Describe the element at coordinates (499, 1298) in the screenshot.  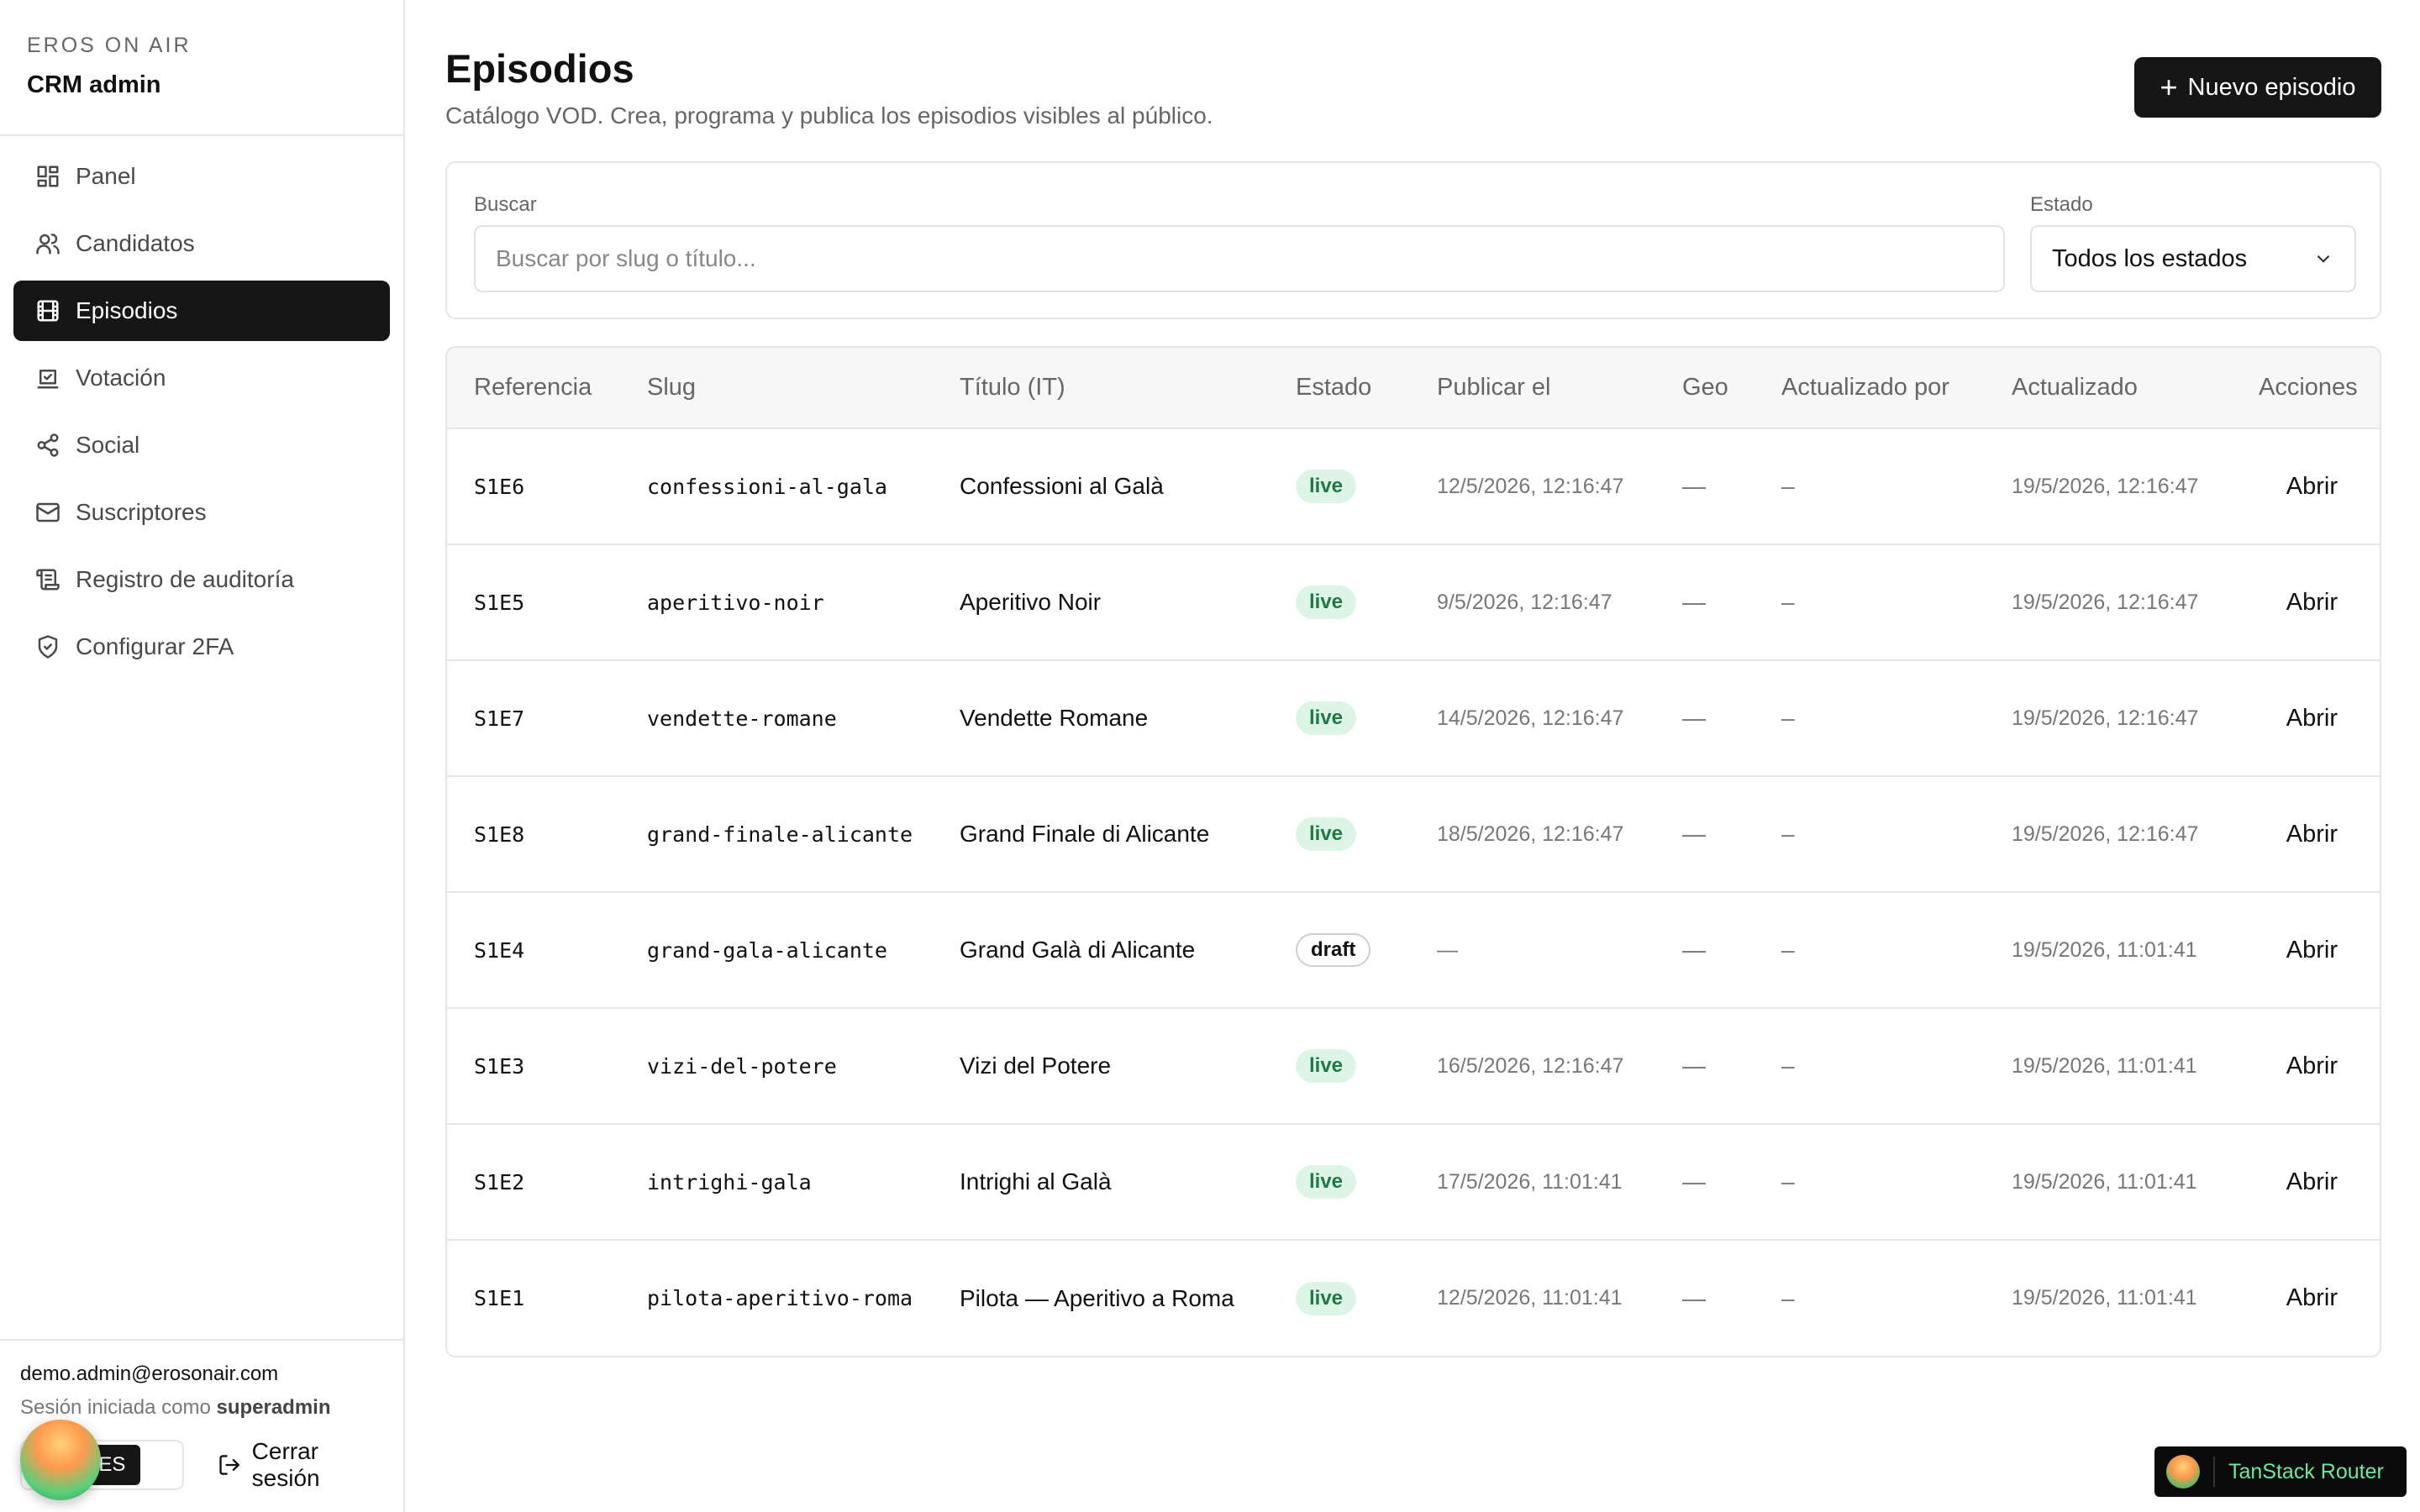
I see `cell-ref: S1E1` at that location.